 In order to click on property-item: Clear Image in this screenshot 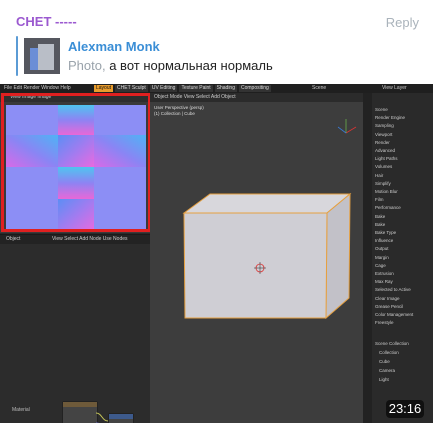, I will do `click(387, 298)`.